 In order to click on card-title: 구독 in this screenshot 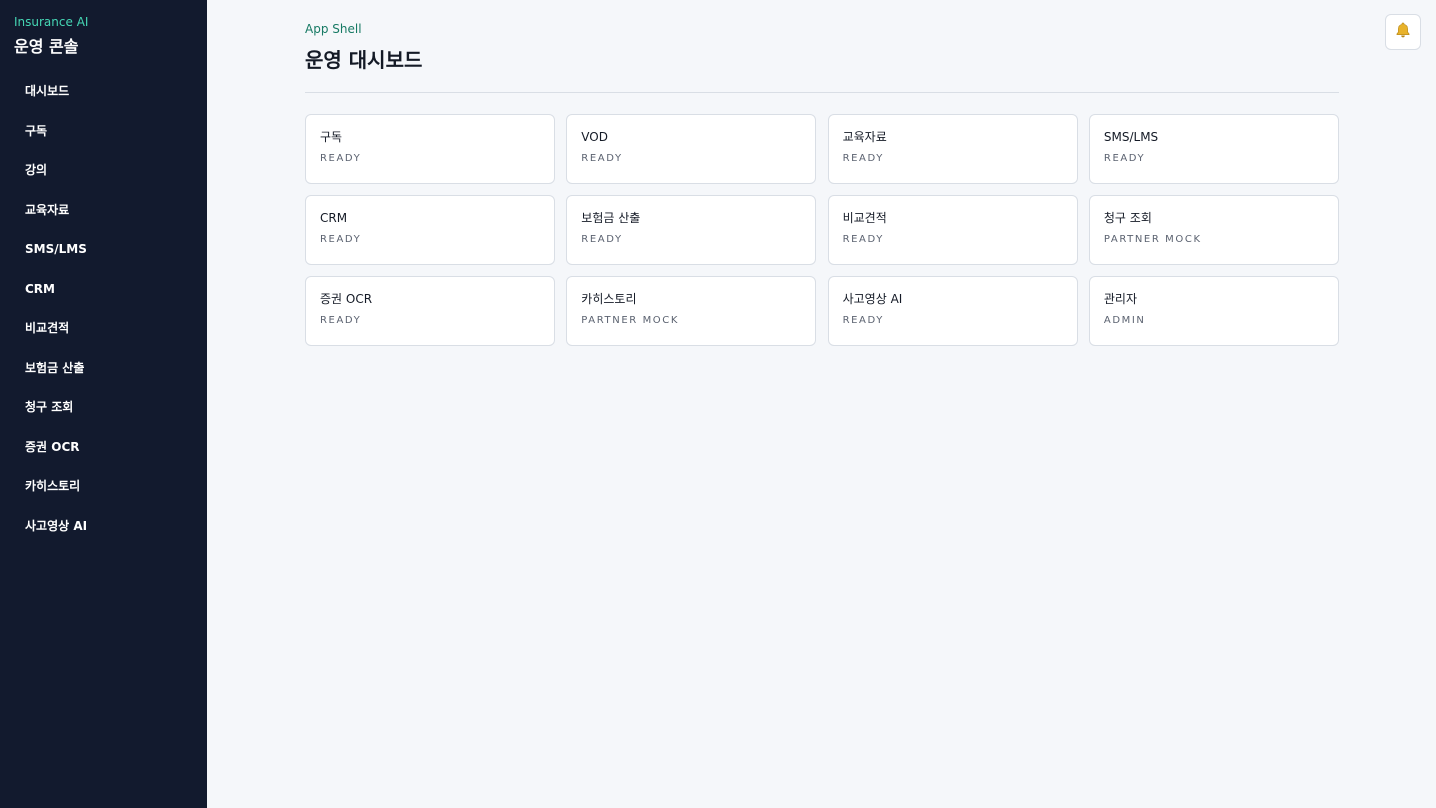, I will do `click(331, 137)`.